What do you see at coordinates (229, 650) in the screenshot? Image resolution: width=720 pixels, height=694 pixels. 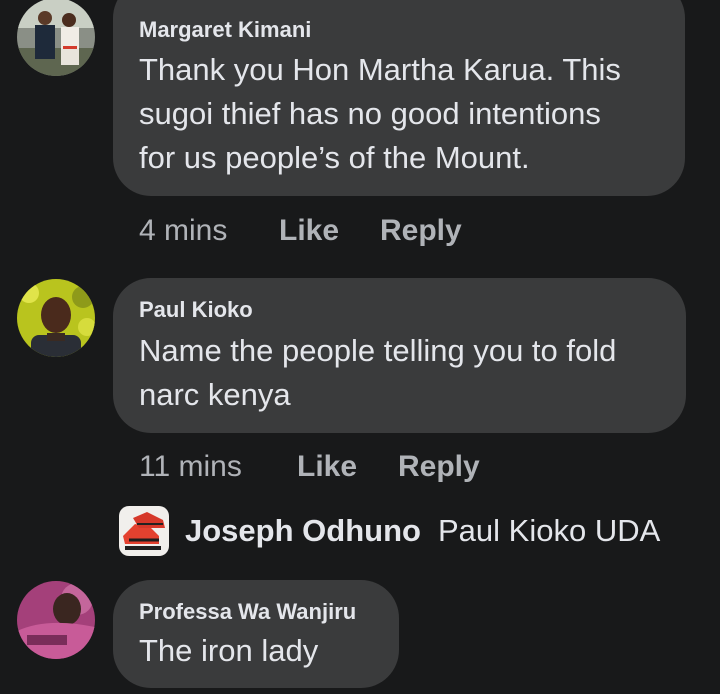 I see `comment-text-line: The iron lady` at bounding box center [229, 650].